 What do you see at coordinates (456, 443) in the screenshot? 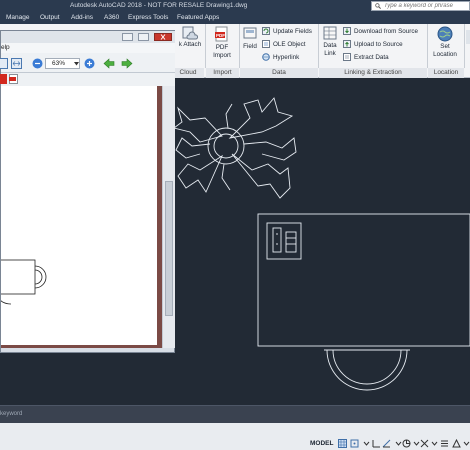
I see `annotation-scale-icon` at bounding box center [456, 443].